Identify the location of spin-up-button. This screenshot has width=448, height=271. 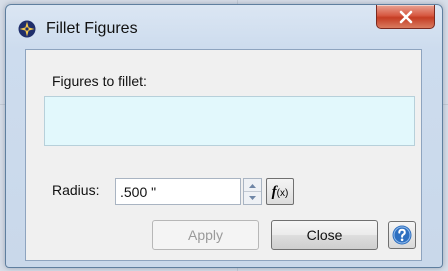
(252, 185).